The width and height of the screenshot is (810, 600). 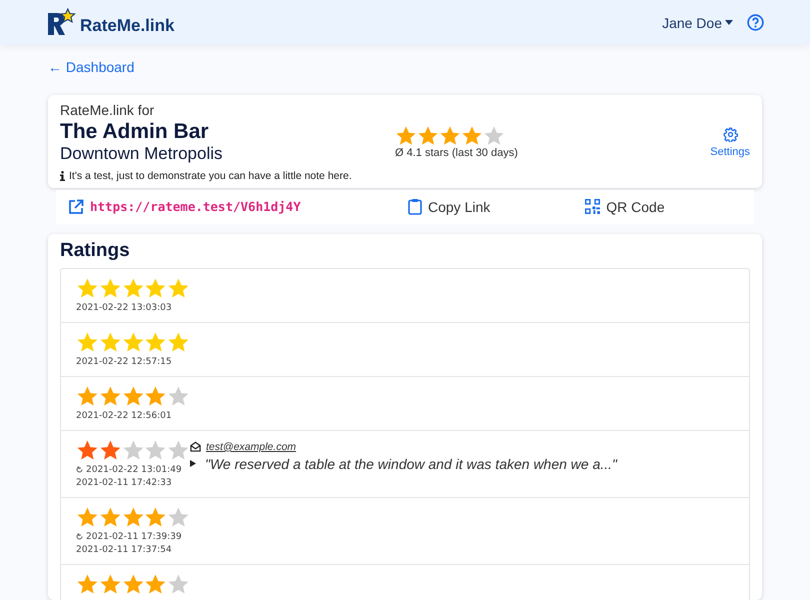 I want to click on edited-time: 2021-02-22 13:01:49, so click(x=134, y=469).